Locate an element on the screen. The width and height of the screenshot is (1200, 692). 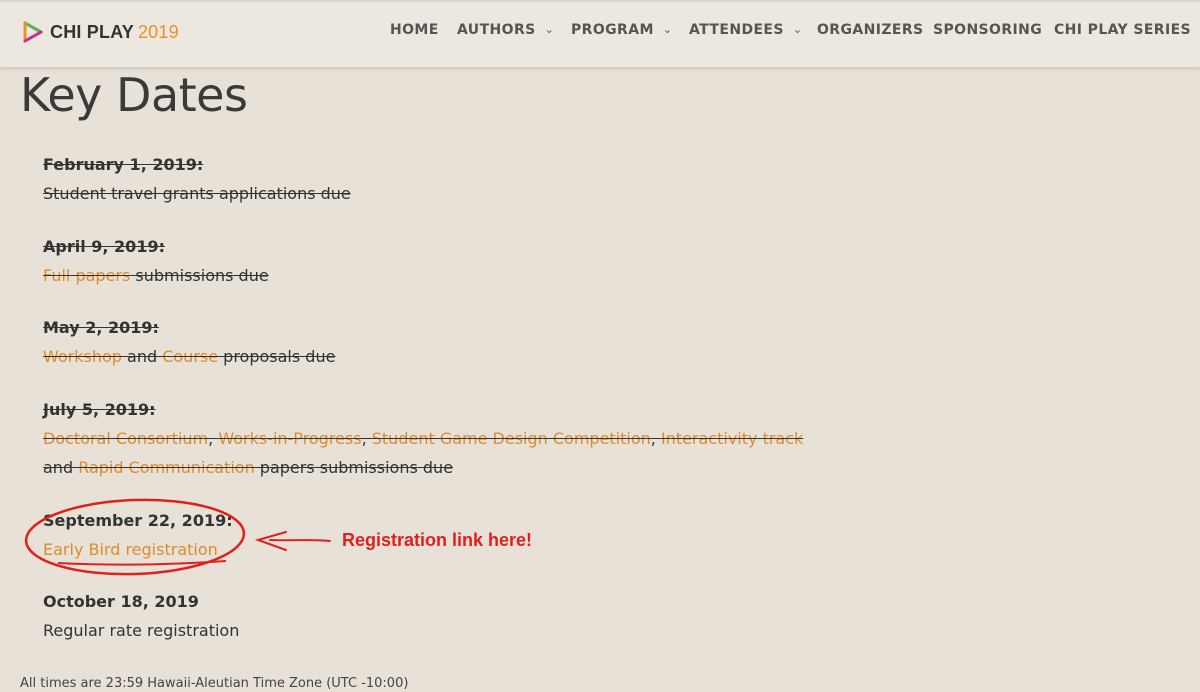
nav-attendees-label: ATTENDEES is located at coordinates (736, 30).